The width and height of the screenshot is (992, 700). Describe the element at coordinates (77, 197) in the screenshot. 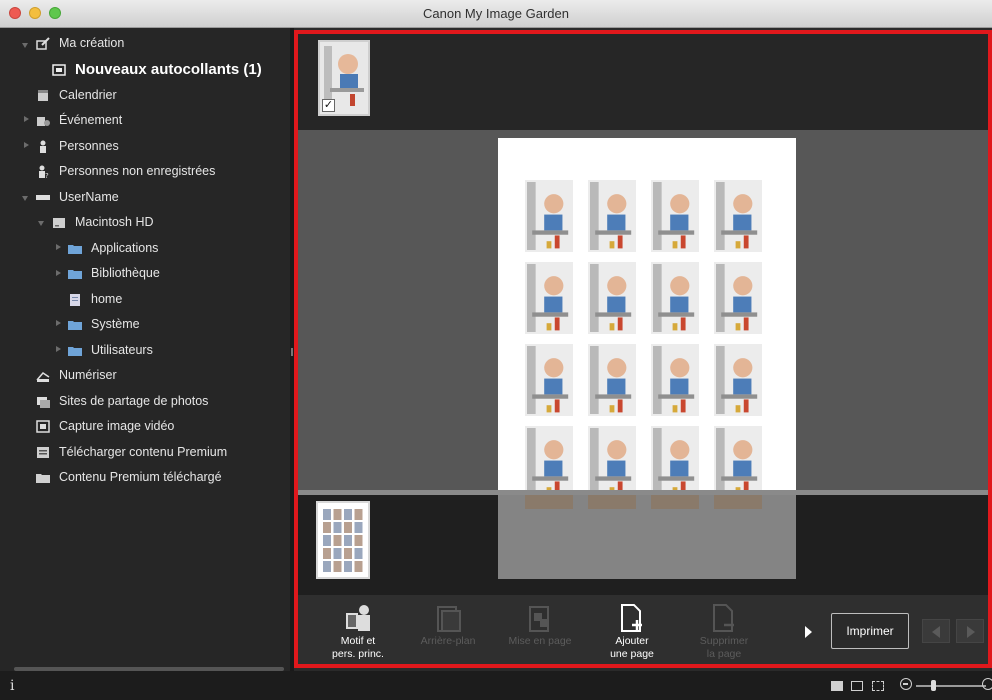

I see `sidebar-item-username: UserName` at that location.